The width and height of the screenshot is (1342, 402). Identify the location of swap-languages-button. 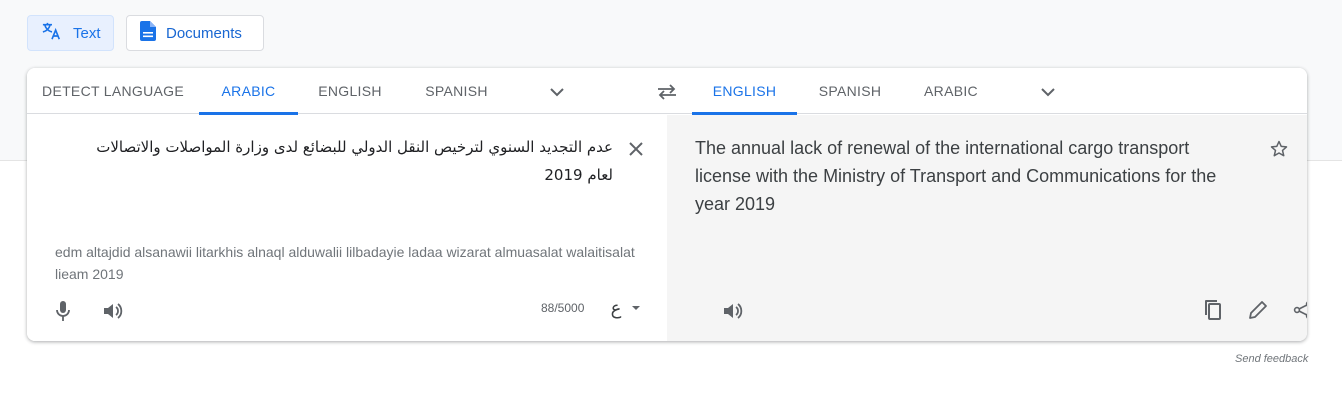
(667, 92).